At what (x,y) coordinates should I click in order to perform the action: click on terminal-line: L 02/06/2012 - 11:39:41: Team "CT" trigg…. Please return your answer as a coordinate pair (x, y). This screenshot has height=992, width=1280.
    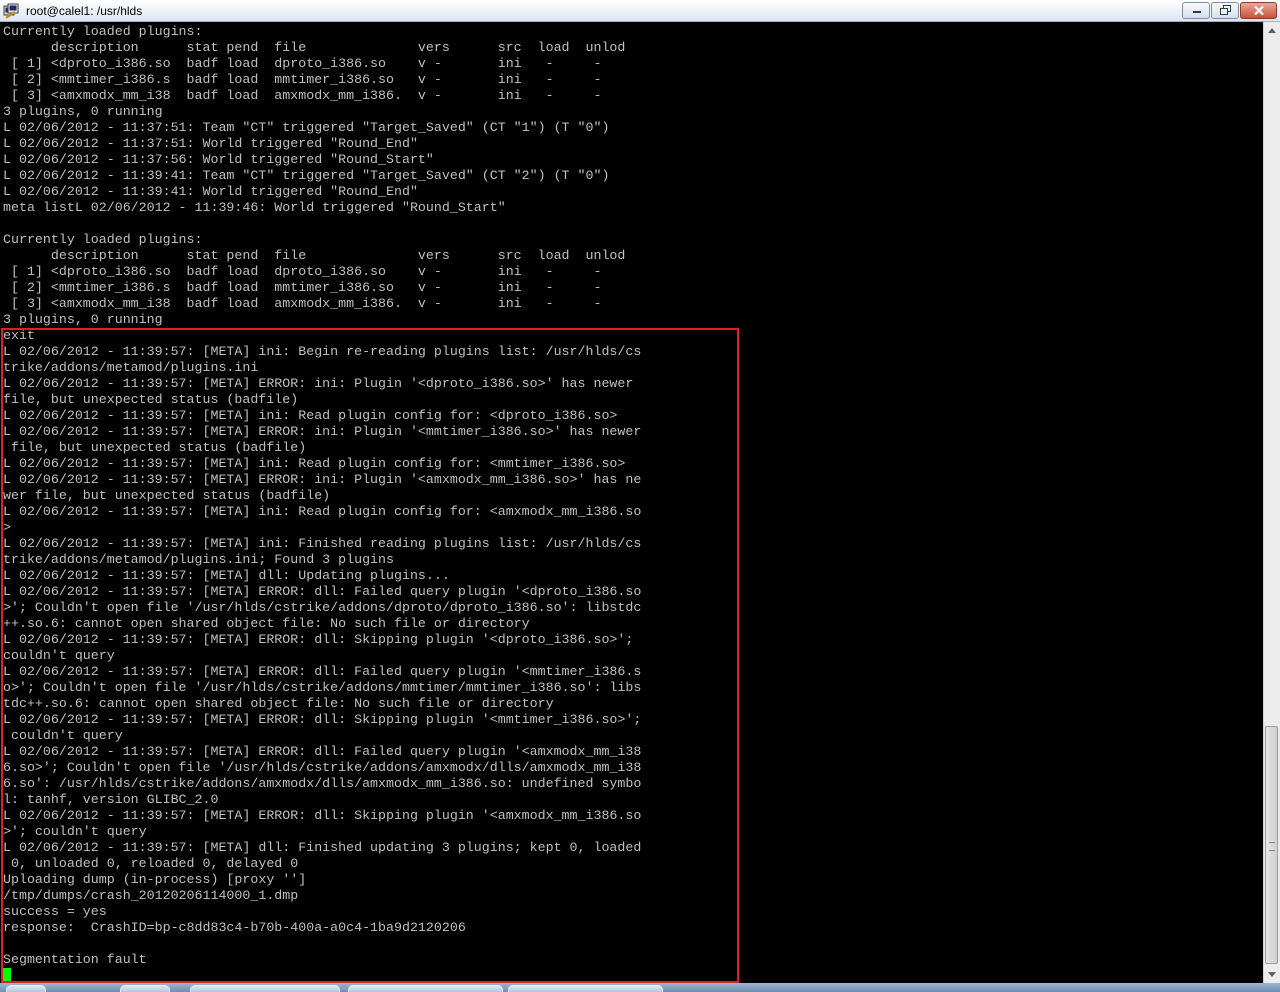
    Looking at the image, I should click on (306, 175).